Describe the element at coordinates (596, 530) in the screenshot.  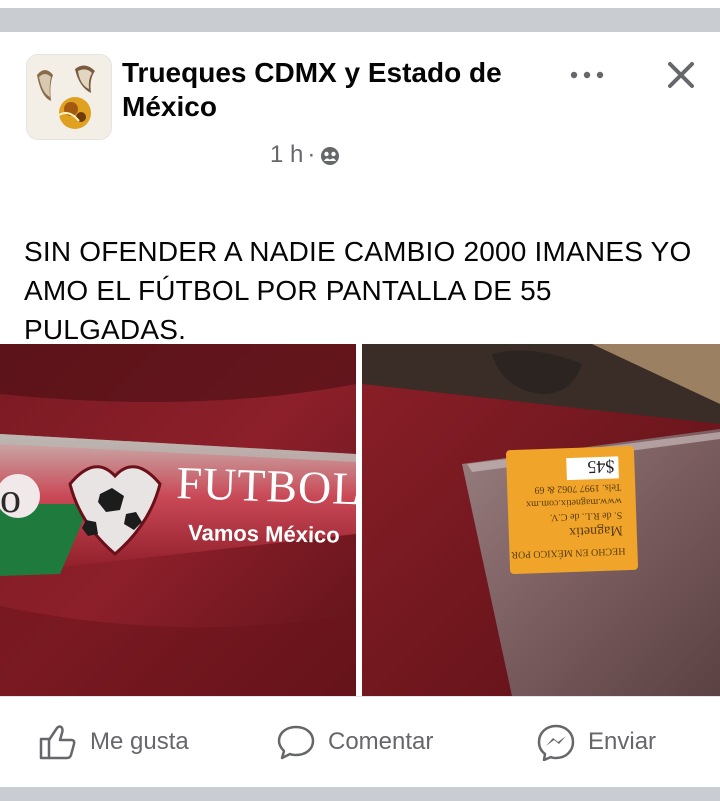
I see `tag-line-1: Magnetix` at that location.